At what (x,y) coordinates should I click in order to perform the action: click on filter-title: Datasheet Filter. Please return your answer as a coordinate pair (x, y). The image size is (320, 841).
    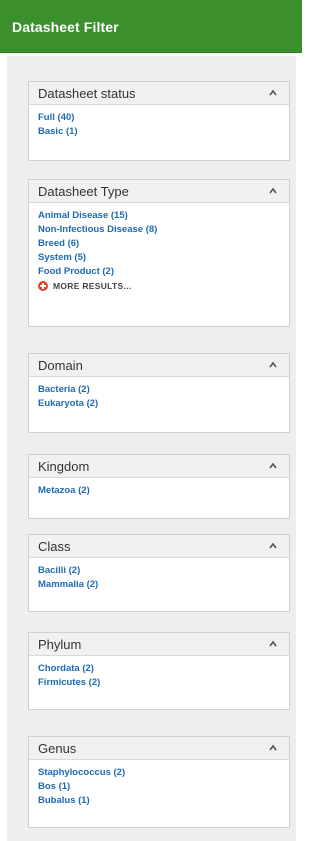
    Looking at the image, I should click on (65, 27).